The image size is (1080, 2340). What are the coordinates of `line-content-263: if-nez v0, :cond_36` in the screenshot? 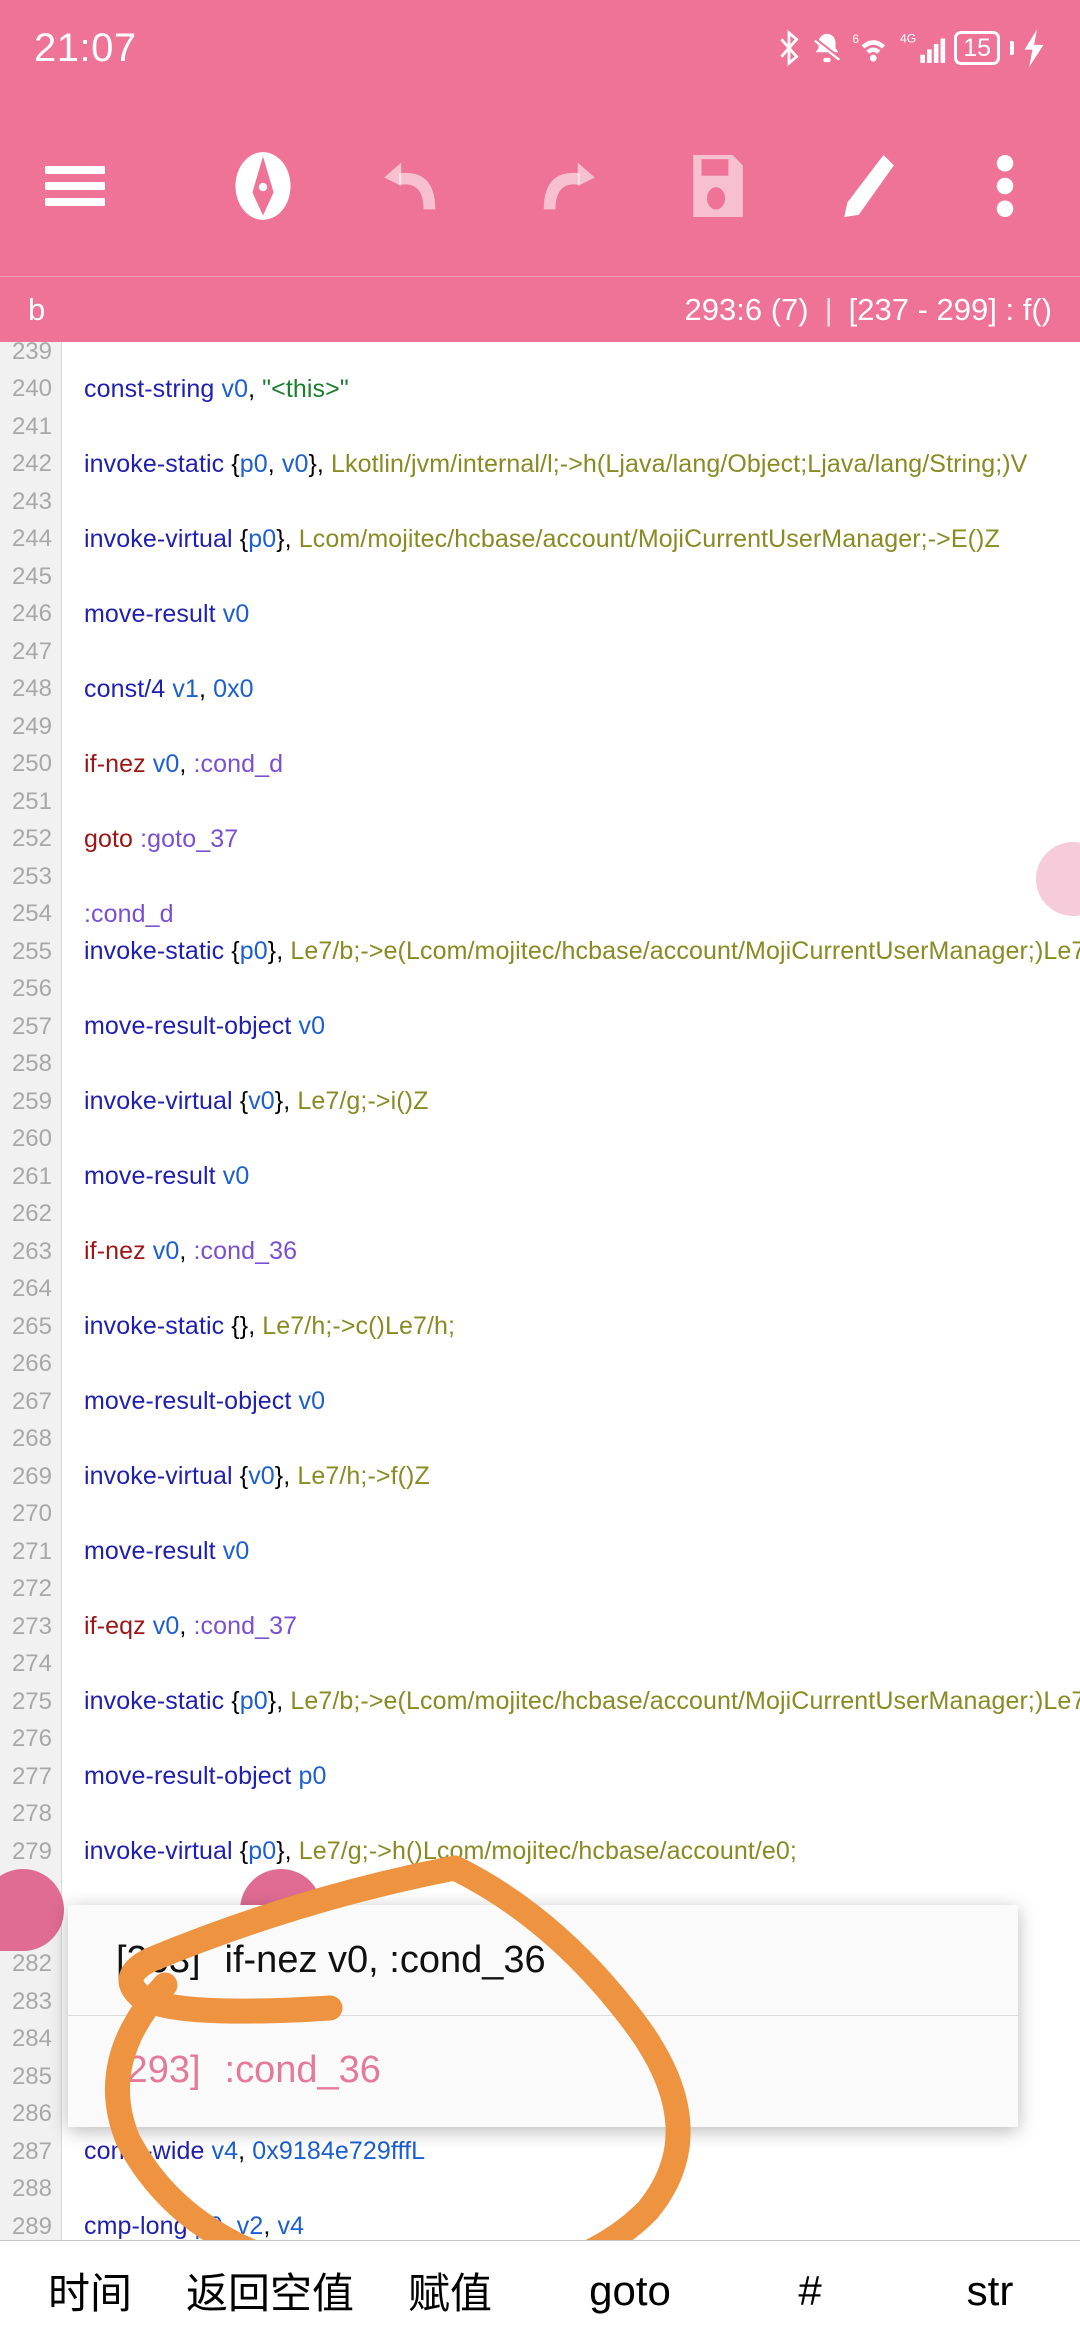 It's located at (179, 1251).